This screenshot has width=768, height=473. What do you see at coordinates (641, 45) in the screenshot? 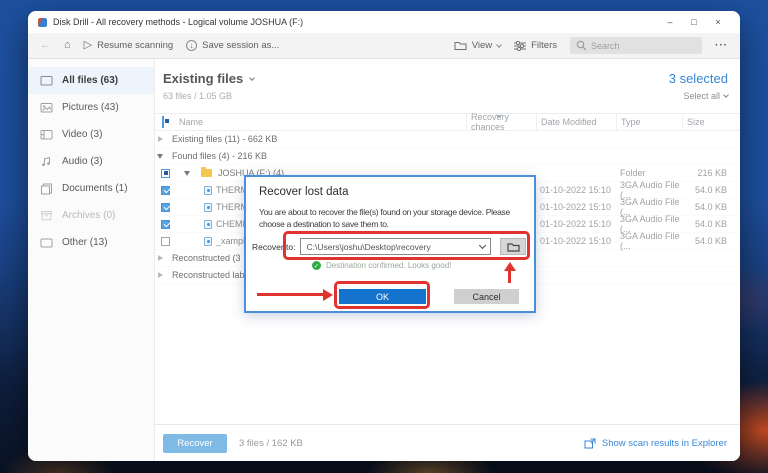
I see `search-input` at bounding box center [641, 45].